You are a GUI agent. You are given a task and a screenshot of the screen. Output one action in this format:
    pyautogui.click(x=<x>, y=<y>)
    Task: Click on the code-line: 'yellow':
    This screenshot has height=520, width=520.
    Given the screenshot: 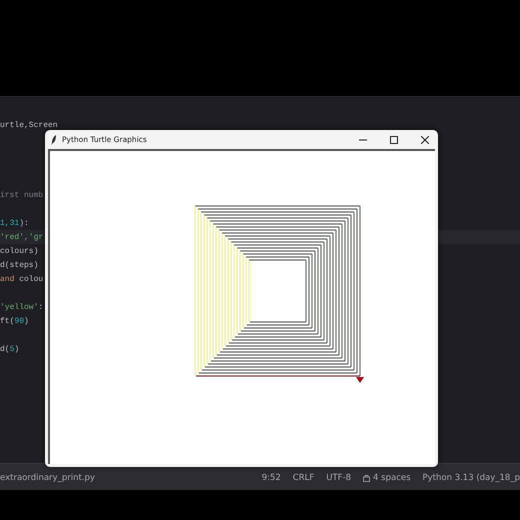 What is the action you would take?
    pyautogui.click(x=22, y=307)
    